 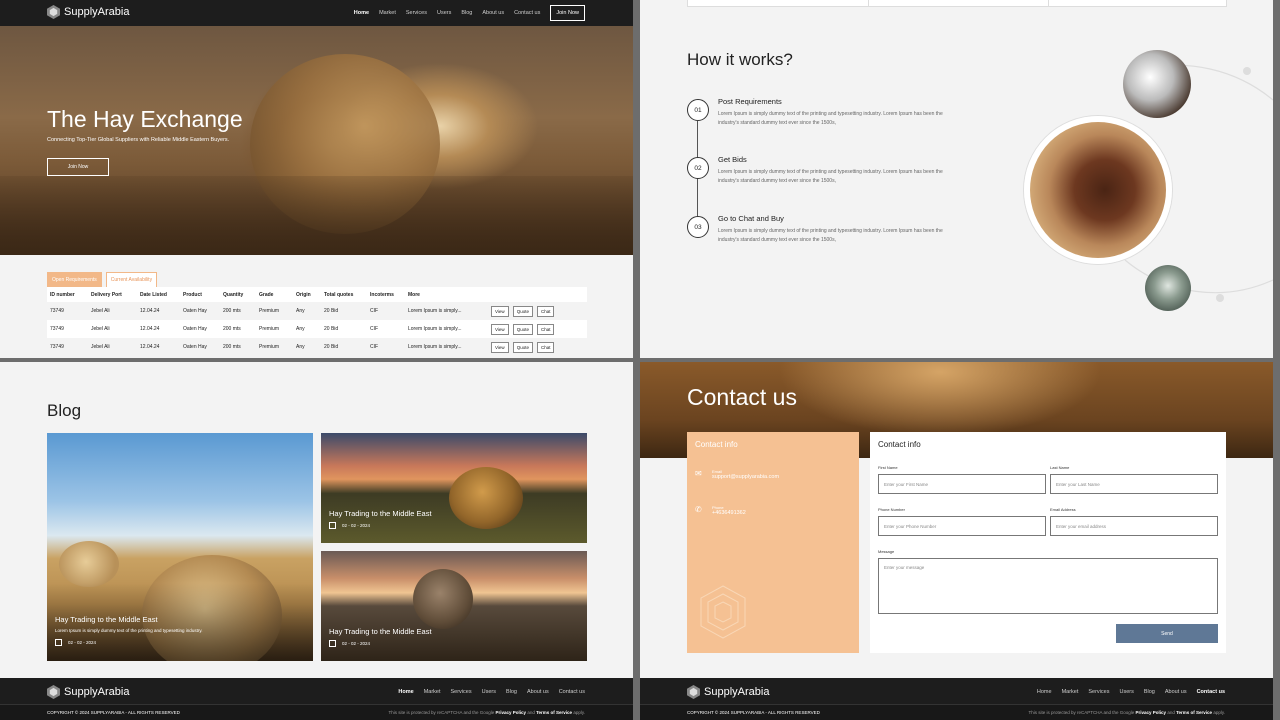 What do you see at coordinates (527, 13) in the screenshot?
I see `nav-contact: Contact us` at bounding box center [527, 13].